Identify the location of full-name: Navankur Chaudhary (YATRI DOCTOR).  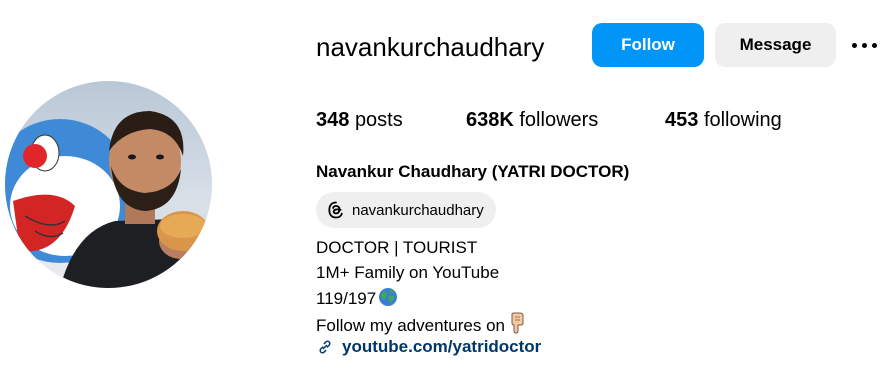
(473, 171).